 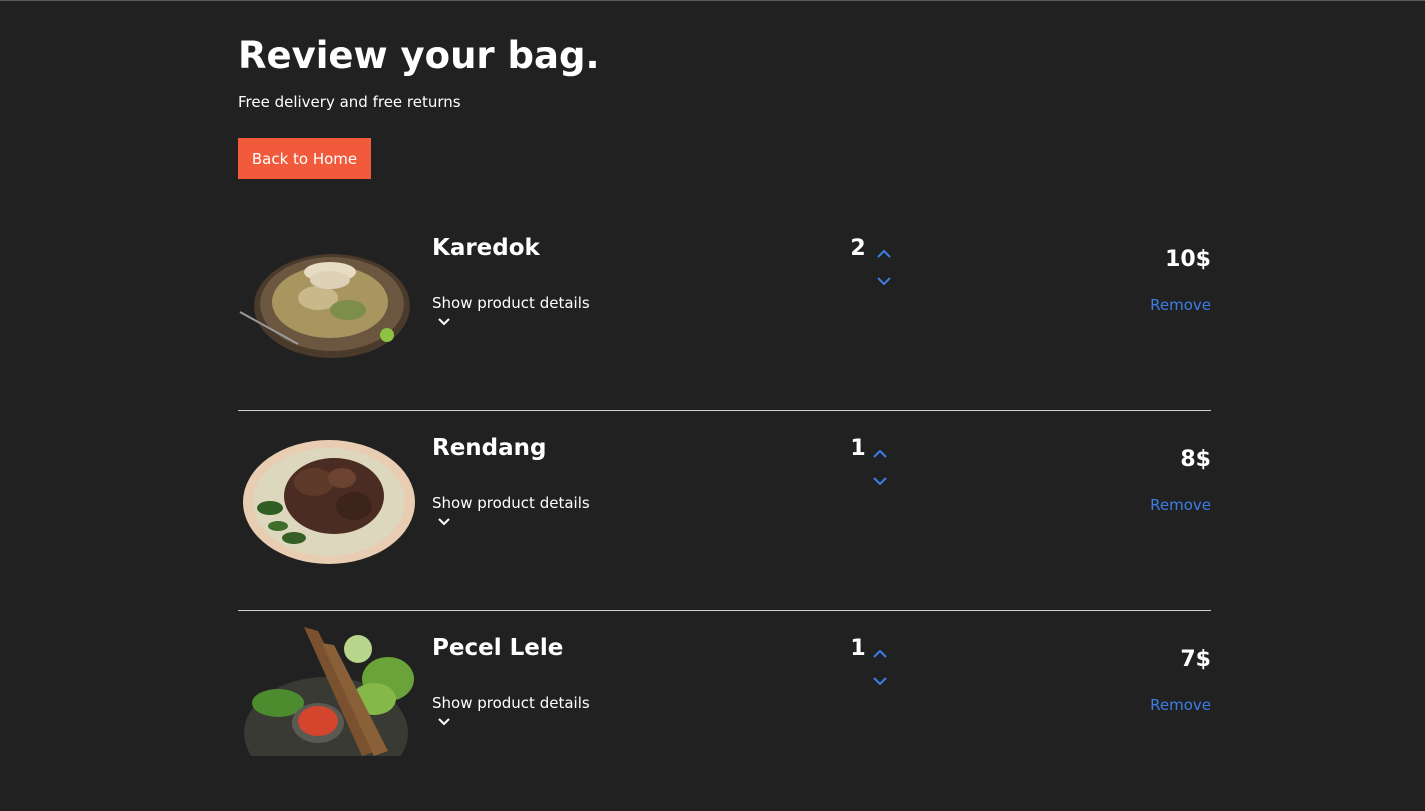 What do you see at coordinates (349, 102) in the screenshot?
I see `page-subtitle: Free delivery and free returns` at bounding box center [349, 102].